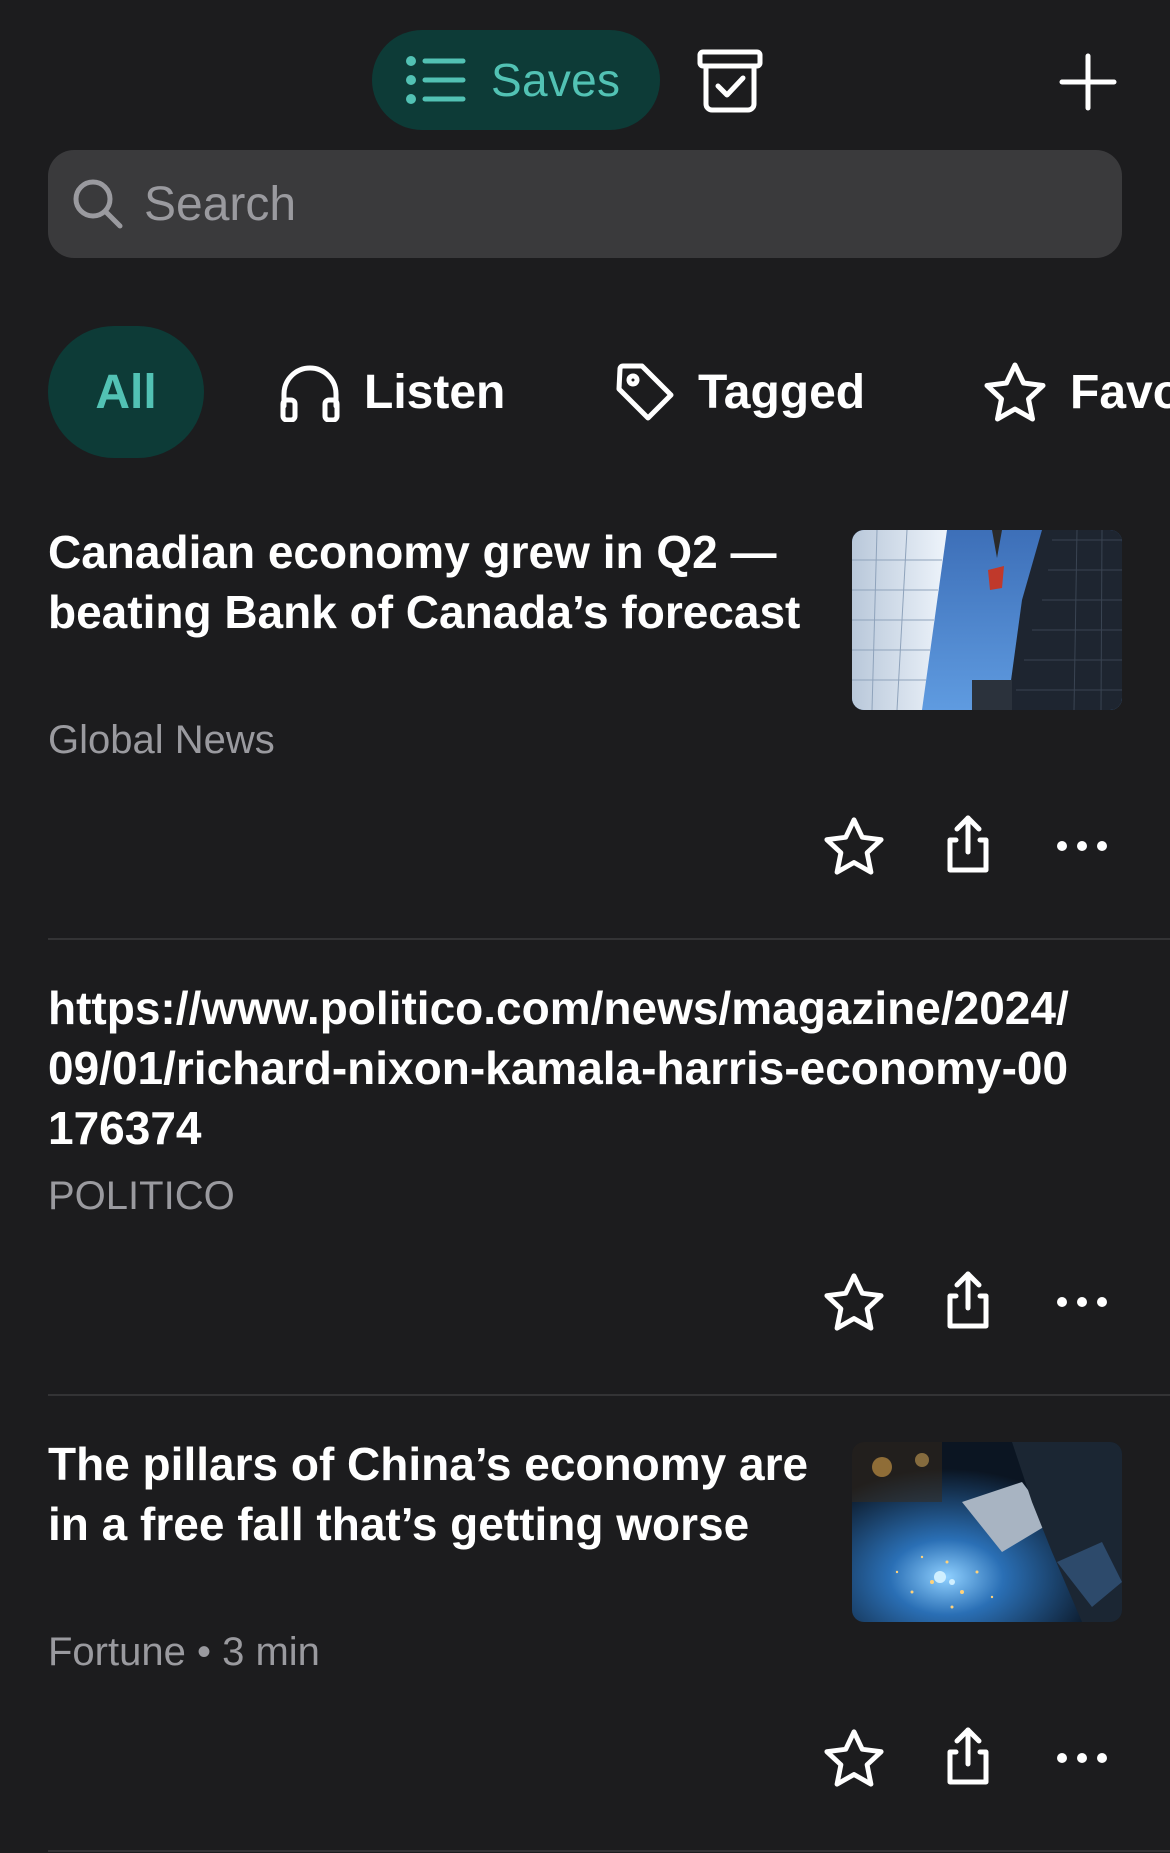 The width and height of the screenshot is (1170, 1853). I want to click on top-bar: Saves, so click(585, 75).